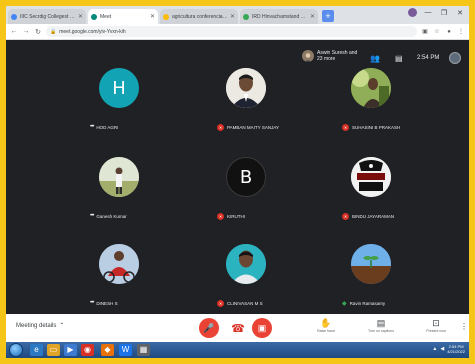  What do you see at coordinates (326, 323) in the screenshot?
I see `hand-icon: ✋` at bounding box center [326, 323].